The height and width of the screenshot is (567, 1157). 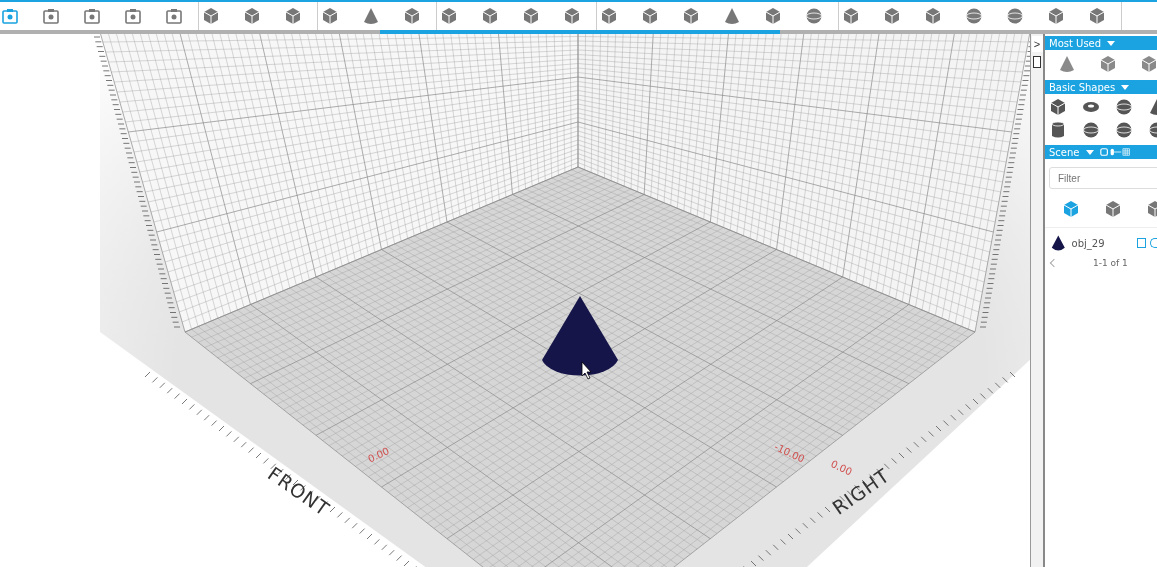 I want to click on checkbox, so click(x=1141, y=243).